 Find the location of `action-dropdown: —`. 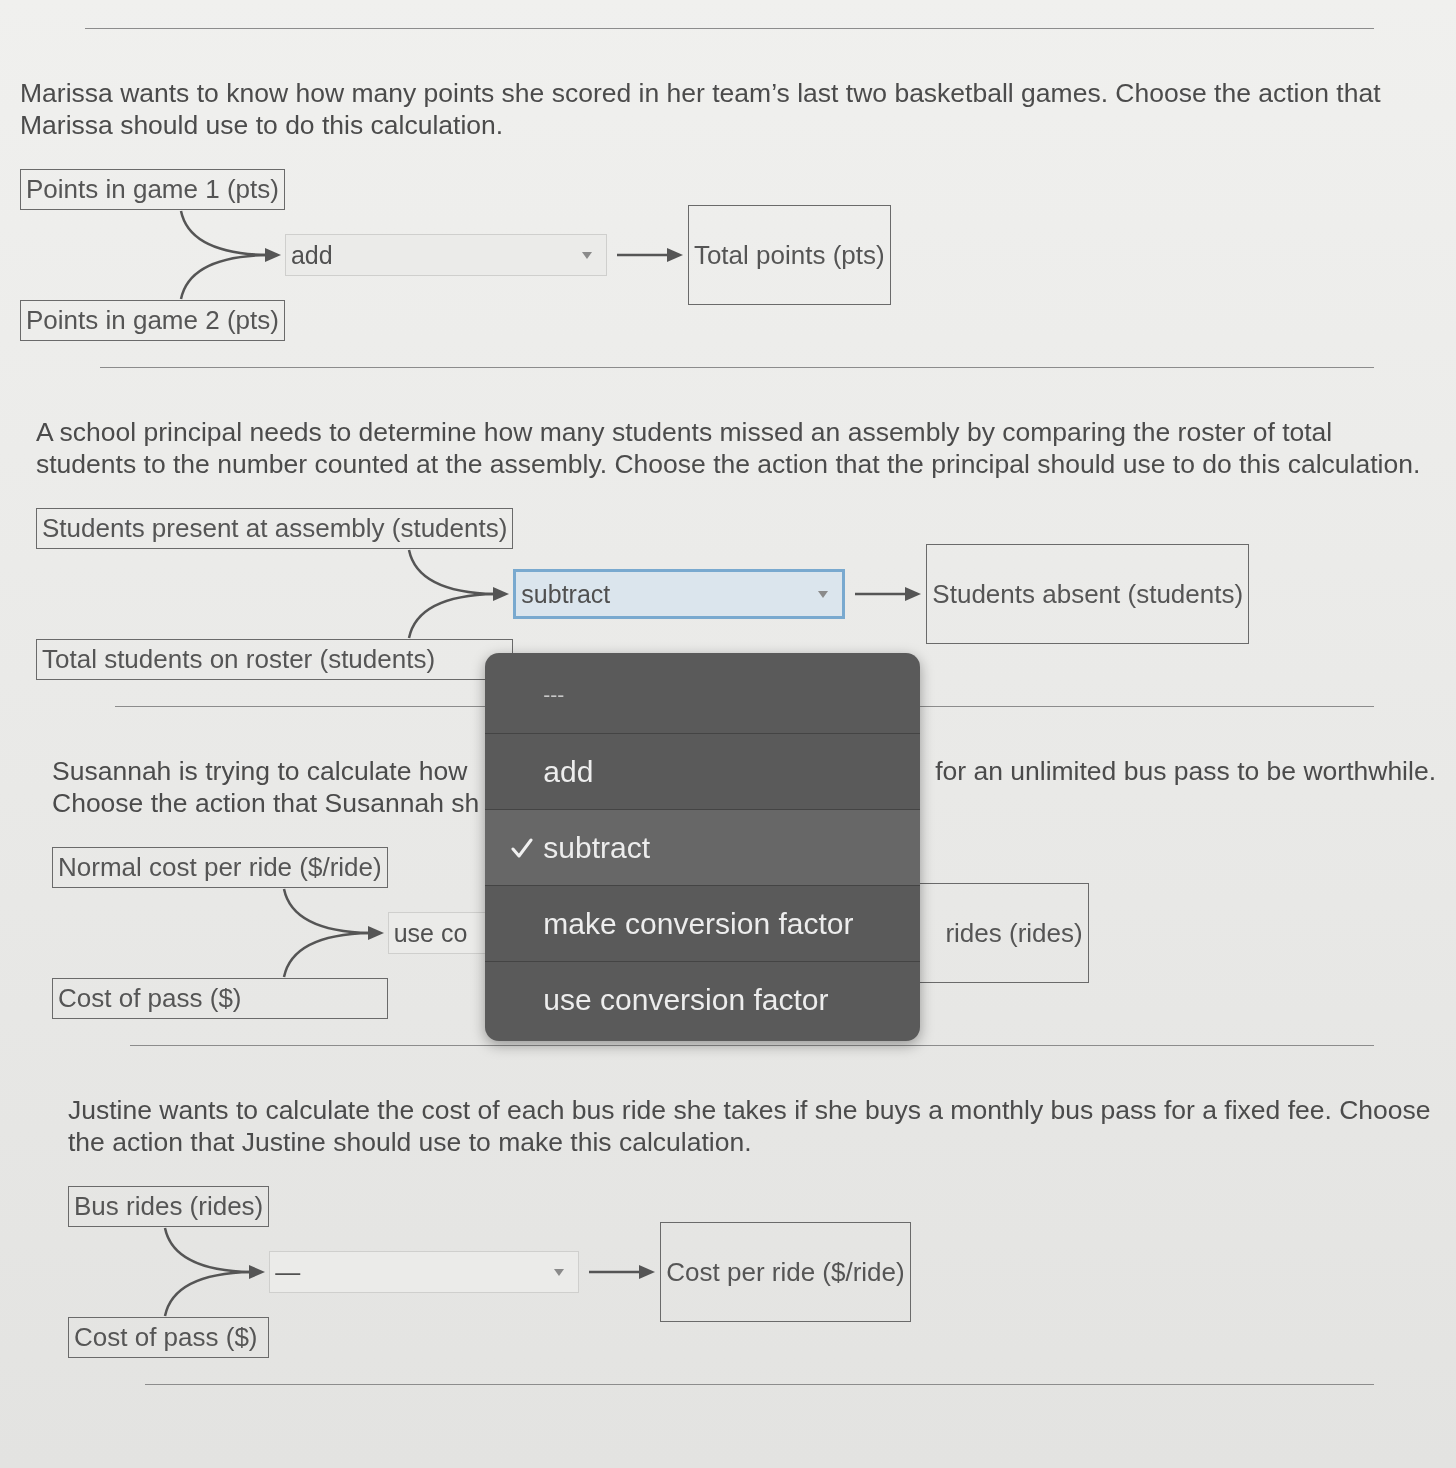

action-dropdown: — is located at coordinates (424, 1272).